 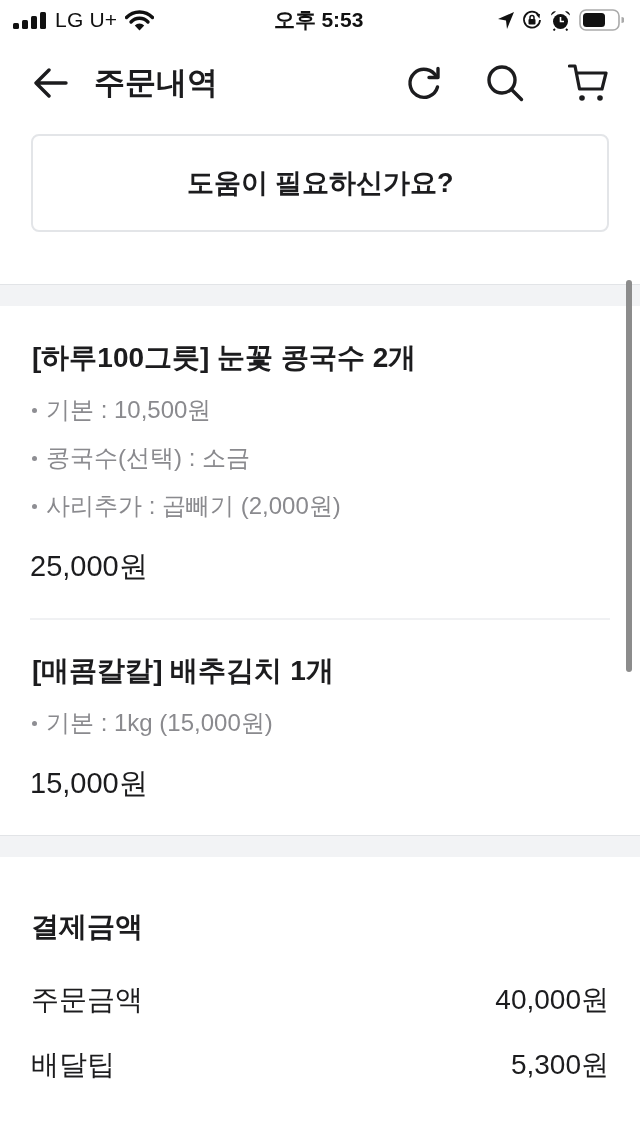 I want to click on summary-label: 배달팁, so click(x=73, y=1065).